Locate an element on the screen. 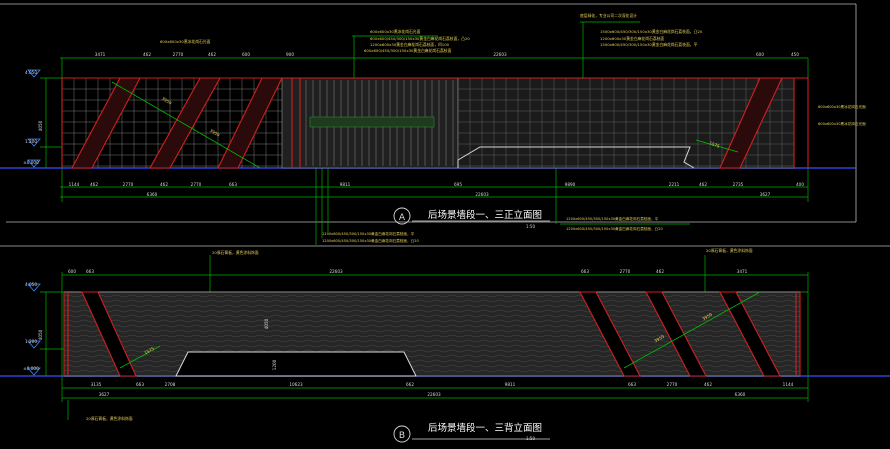  bottom-dim: 695 is located at coordinates (458, 184).